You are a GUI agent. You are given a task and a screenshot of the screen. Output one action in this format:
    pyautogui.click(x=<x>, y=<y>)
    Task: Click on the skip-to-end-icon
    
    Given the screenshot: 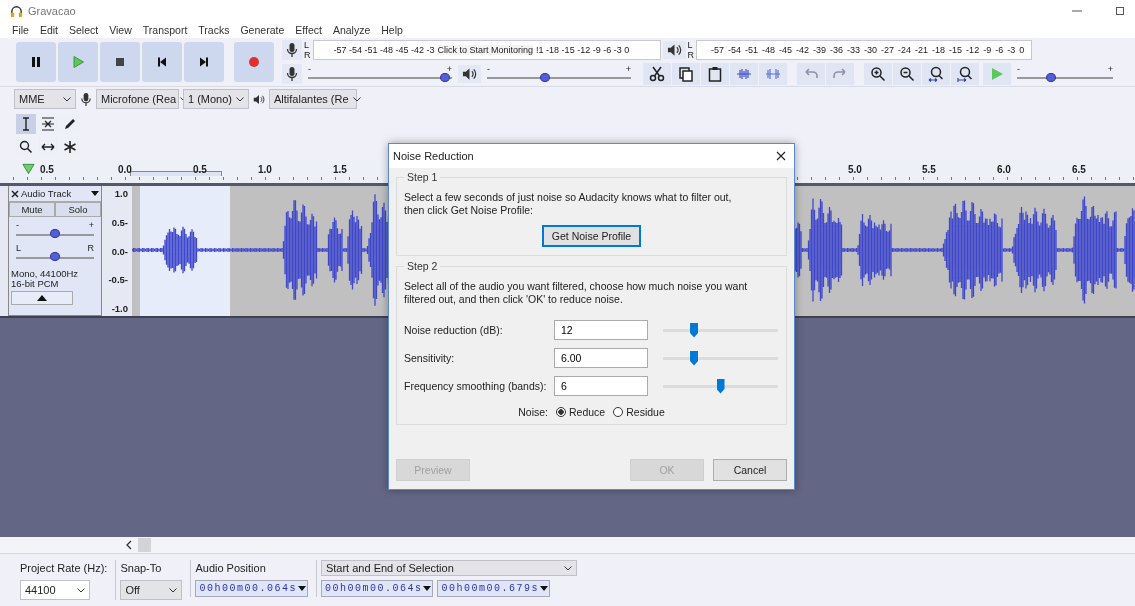 What is the action you would take?
    pyautogui.click(x=204, y=62)
    